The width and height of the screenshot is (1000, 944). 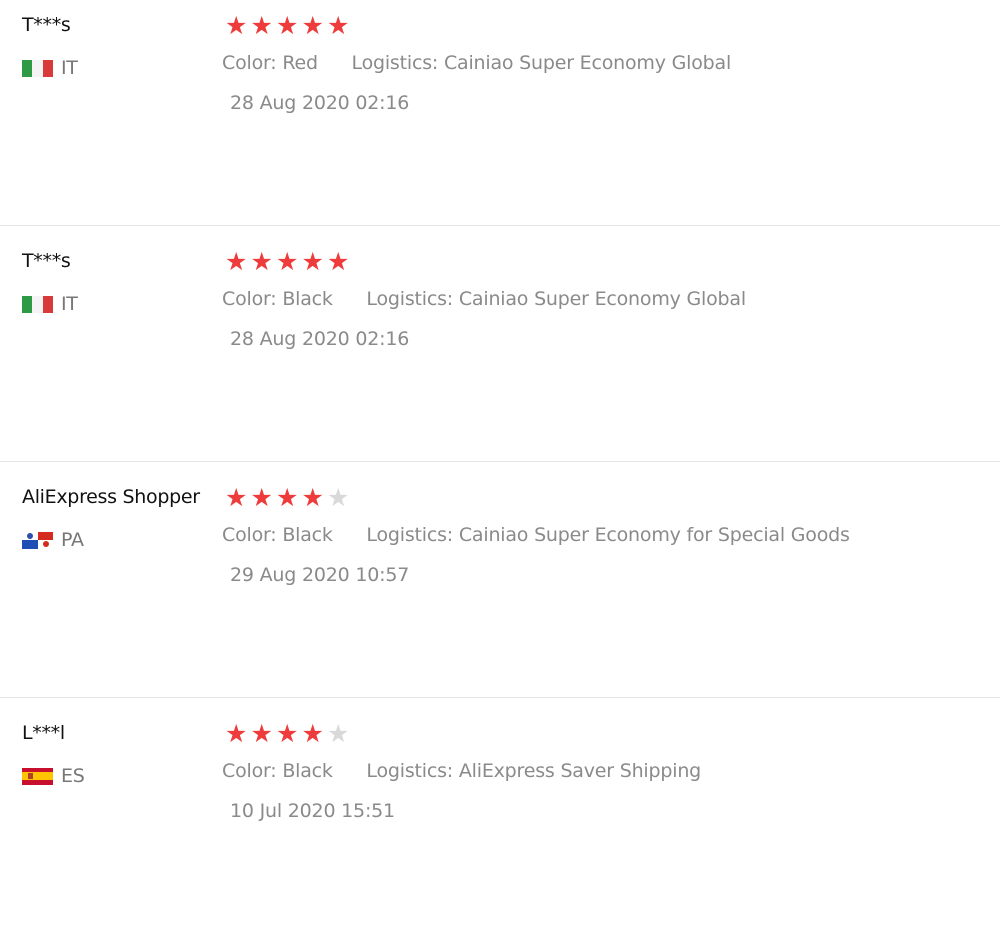 I want to click on country-code: PA, so click(x=72, y=540).